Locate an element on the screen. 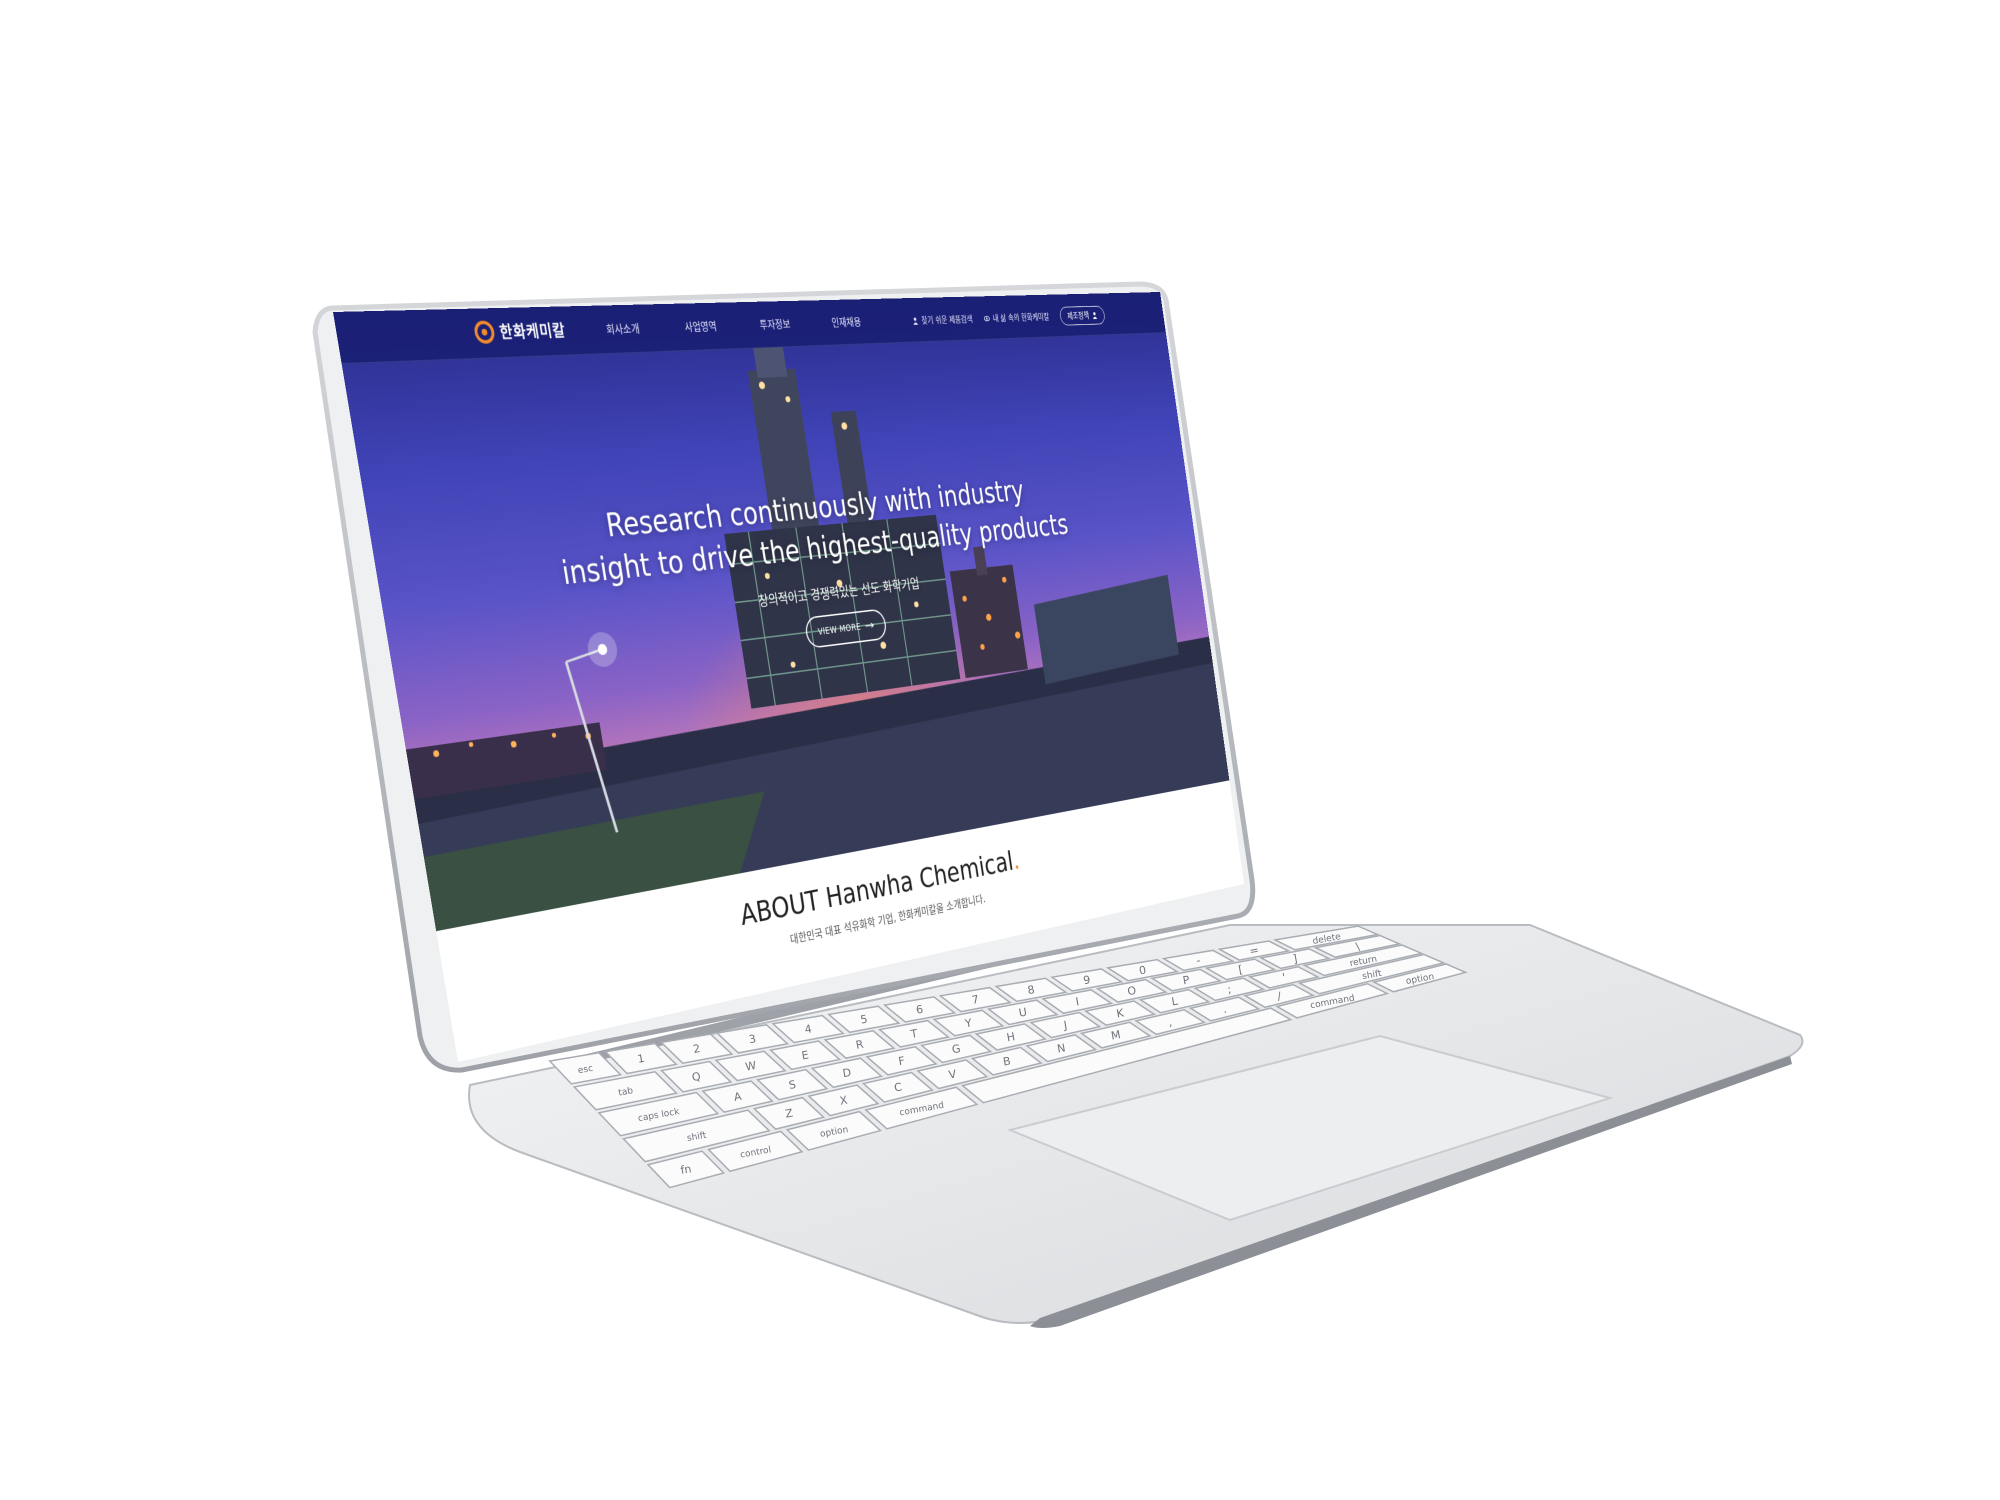  utility-links: 찾기 쉬운 제품검색 내 삶 속의 한화케미칼 제조정책 is located at coordinates (1008, 318).